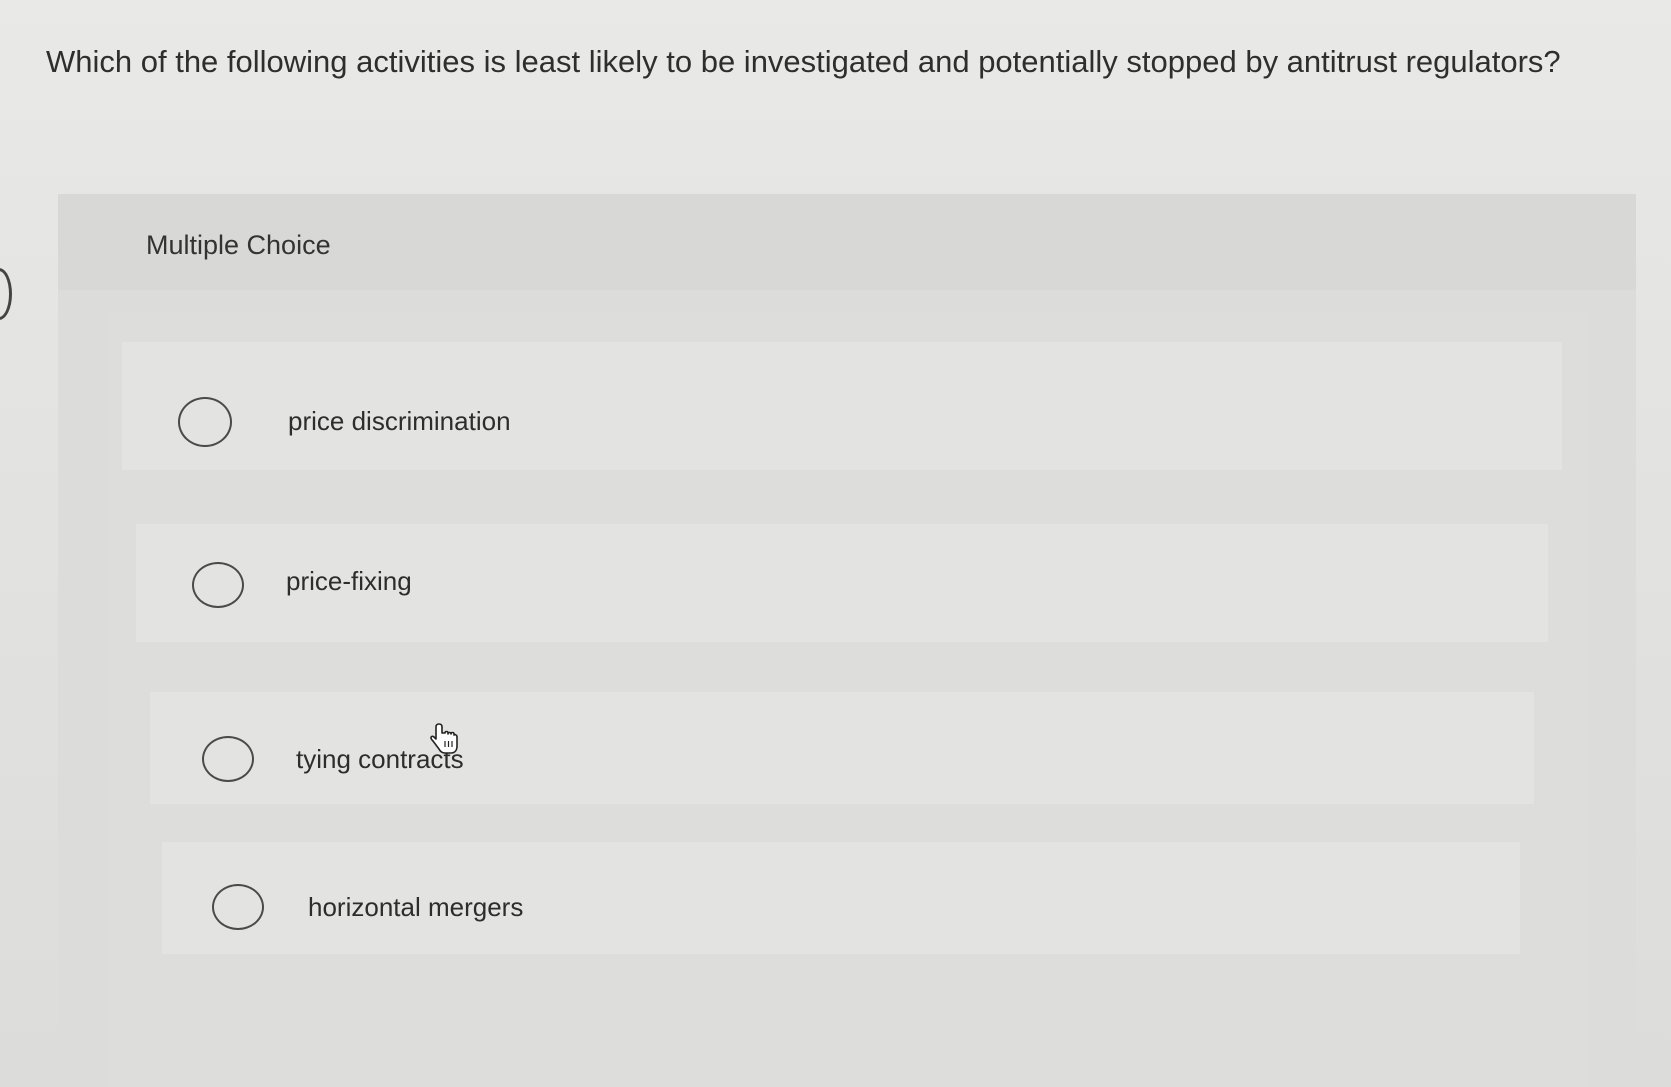  Describe the element at coordinates (842, 748) in the screenshot. I see `choice-option-tying-contracts: tying contracts` at that location.